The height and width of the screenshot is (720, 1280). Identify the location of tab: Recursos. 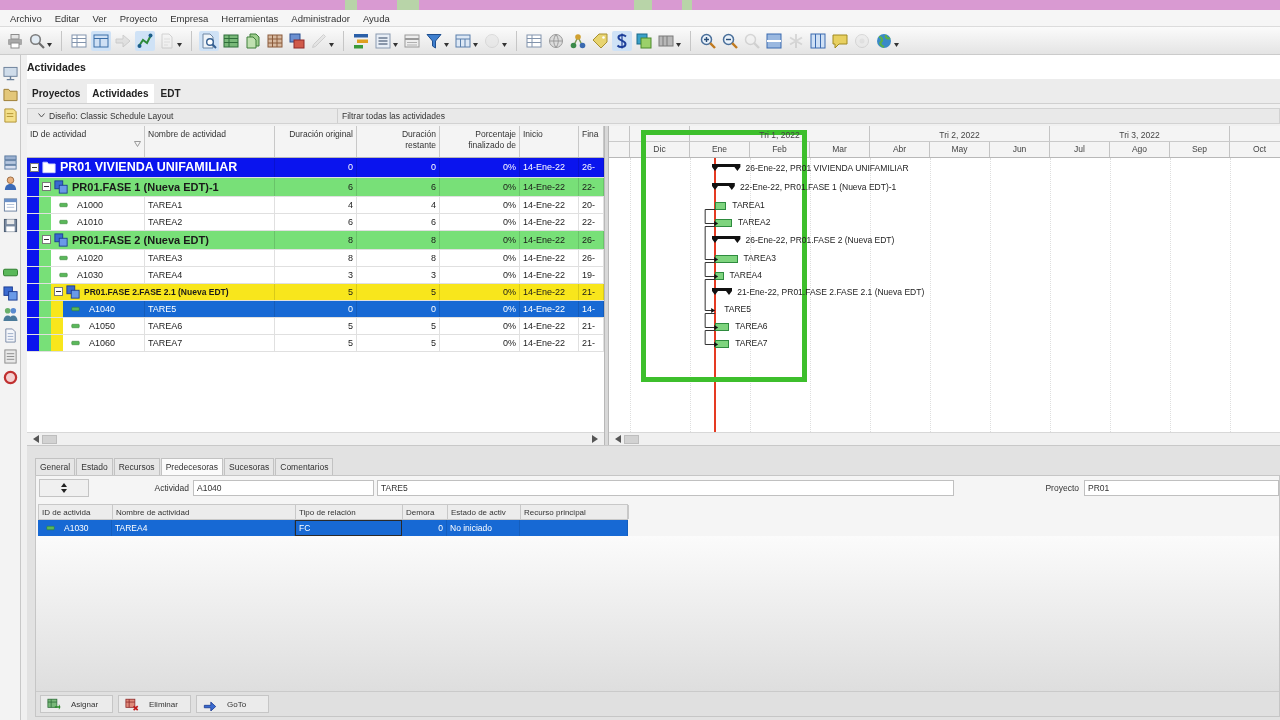
(136, 467).